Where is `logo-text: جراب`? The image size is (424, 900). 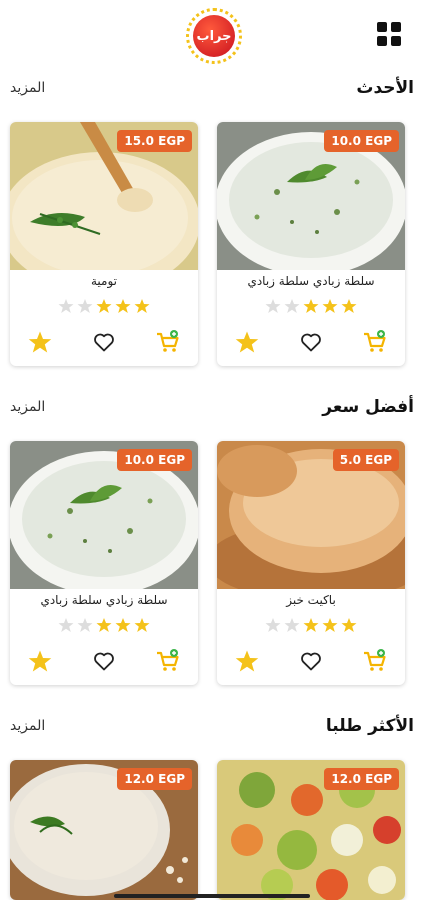 logo-text: جراب is located at coordinates (214, 36).